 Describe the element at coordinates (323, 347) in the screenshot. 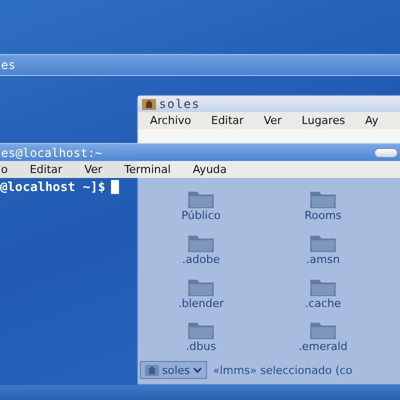

I see `folder-name: .emerald` at that location.